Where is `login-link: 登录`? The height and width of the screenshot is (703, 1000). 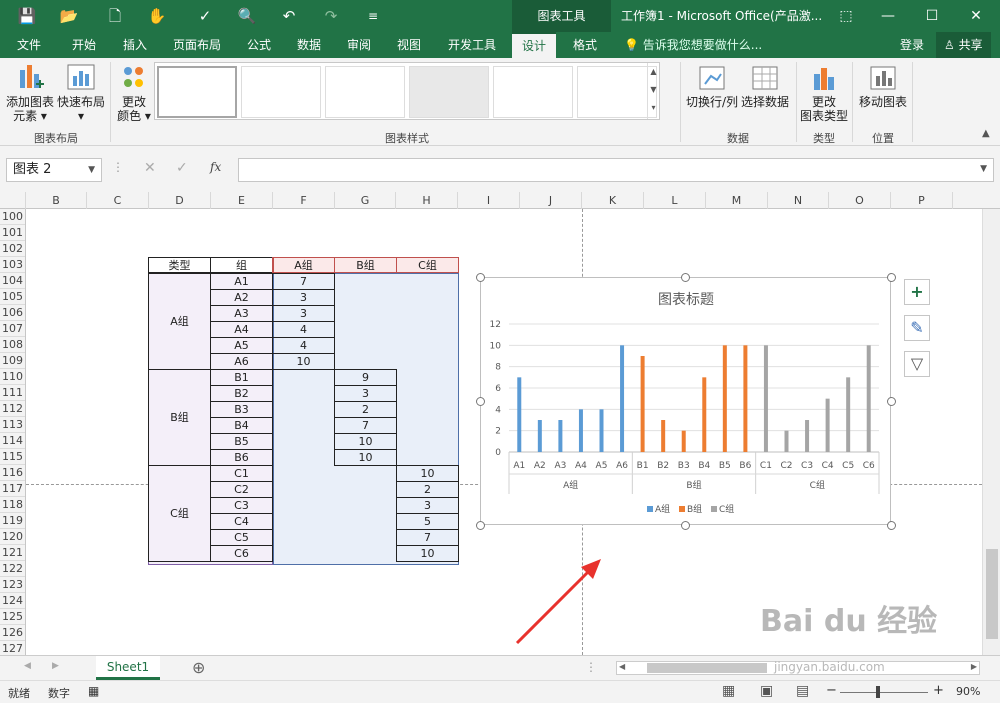 login-link: 登录 is located at coordinates (912, 45).